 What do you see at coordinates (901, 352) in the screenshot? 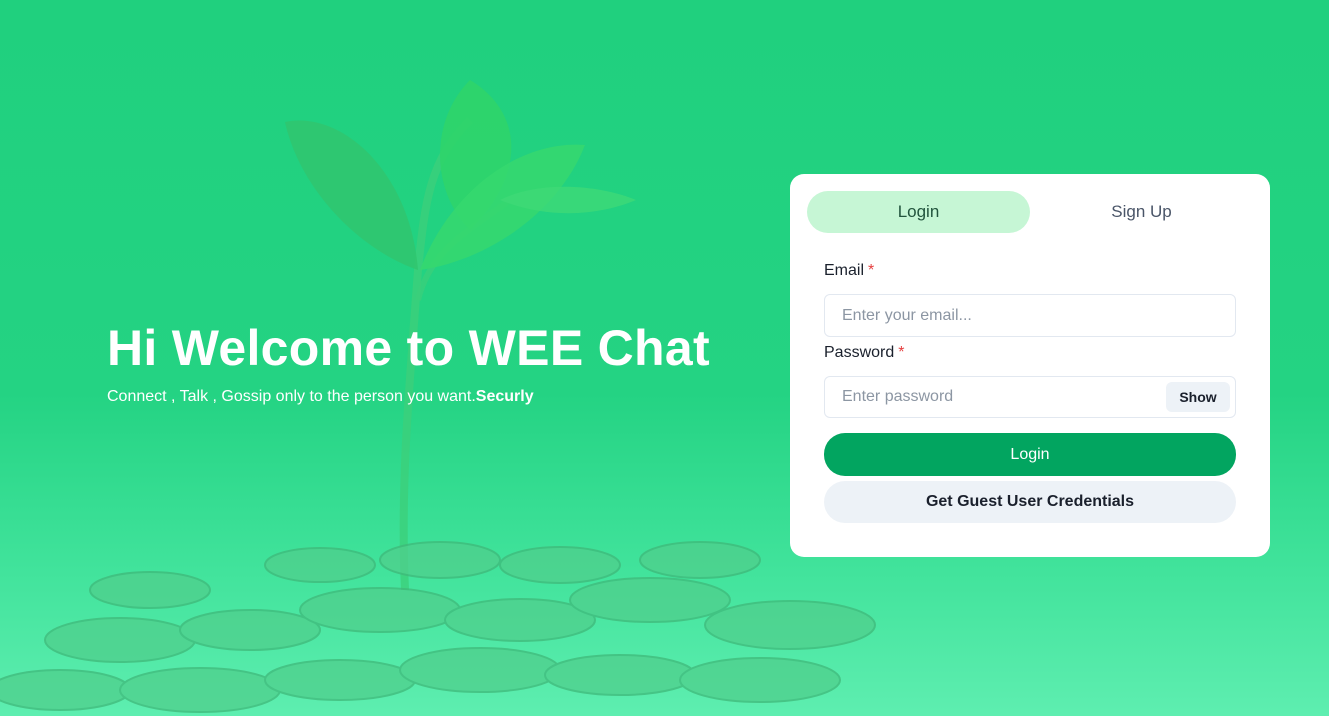
I see `password-required-mark: *` at bounding box center [901, 352].